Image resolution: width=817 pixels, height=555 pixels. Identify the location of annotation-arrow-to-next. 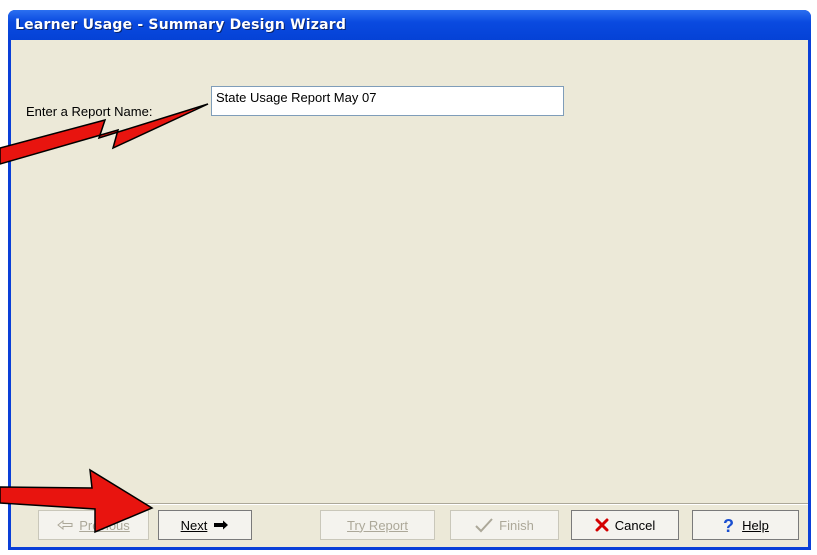
(77, 501).